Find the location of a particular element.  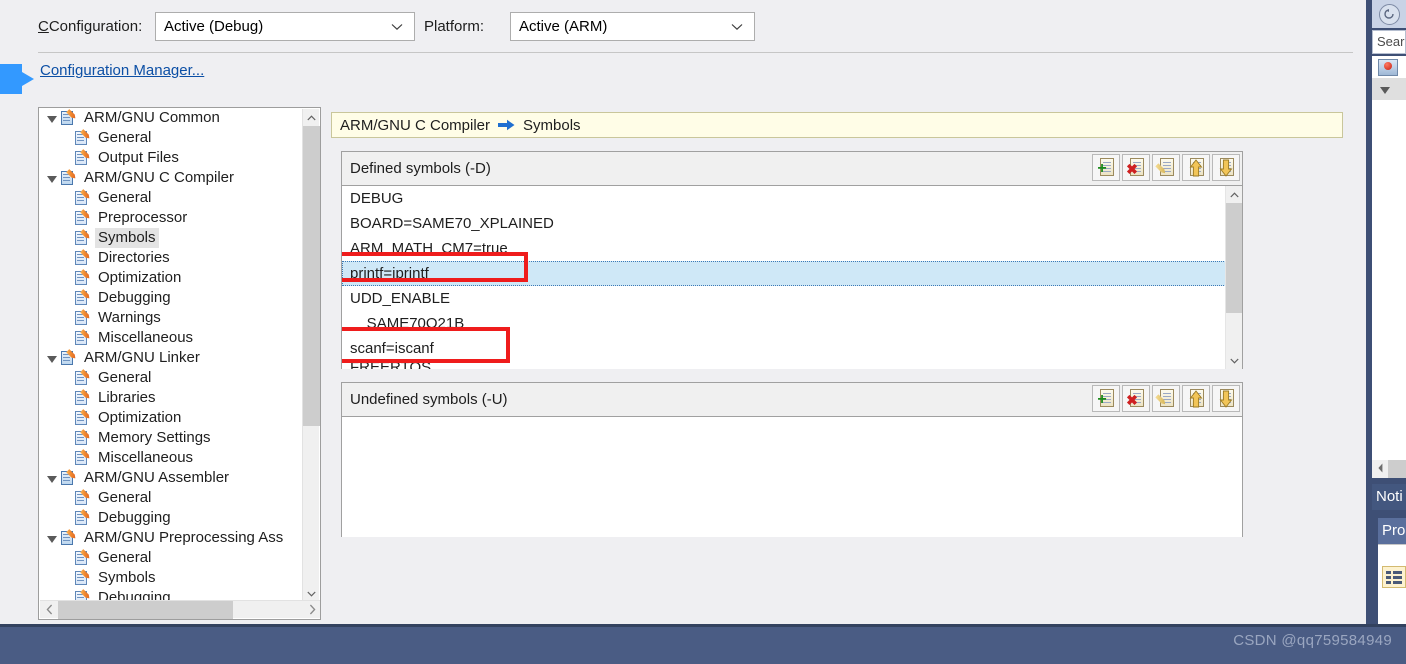

arrow-right-icon is located at coordinates (506, 125).